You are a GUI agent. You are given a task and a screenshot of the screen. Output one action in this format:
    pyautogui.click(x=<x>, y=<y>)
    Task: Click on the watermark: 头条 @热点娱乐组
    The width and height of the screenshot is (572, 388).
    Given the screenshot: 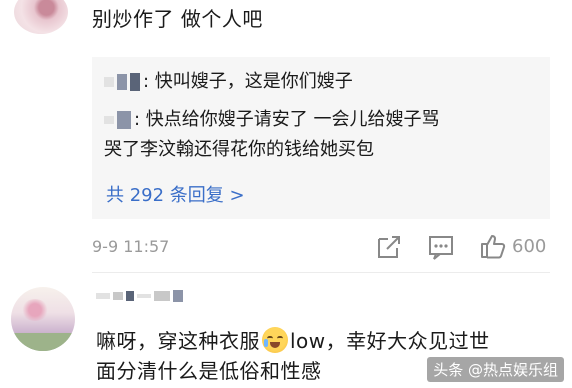 What is the action you would take?
    pyautogui.click(x=495, y=369)
    